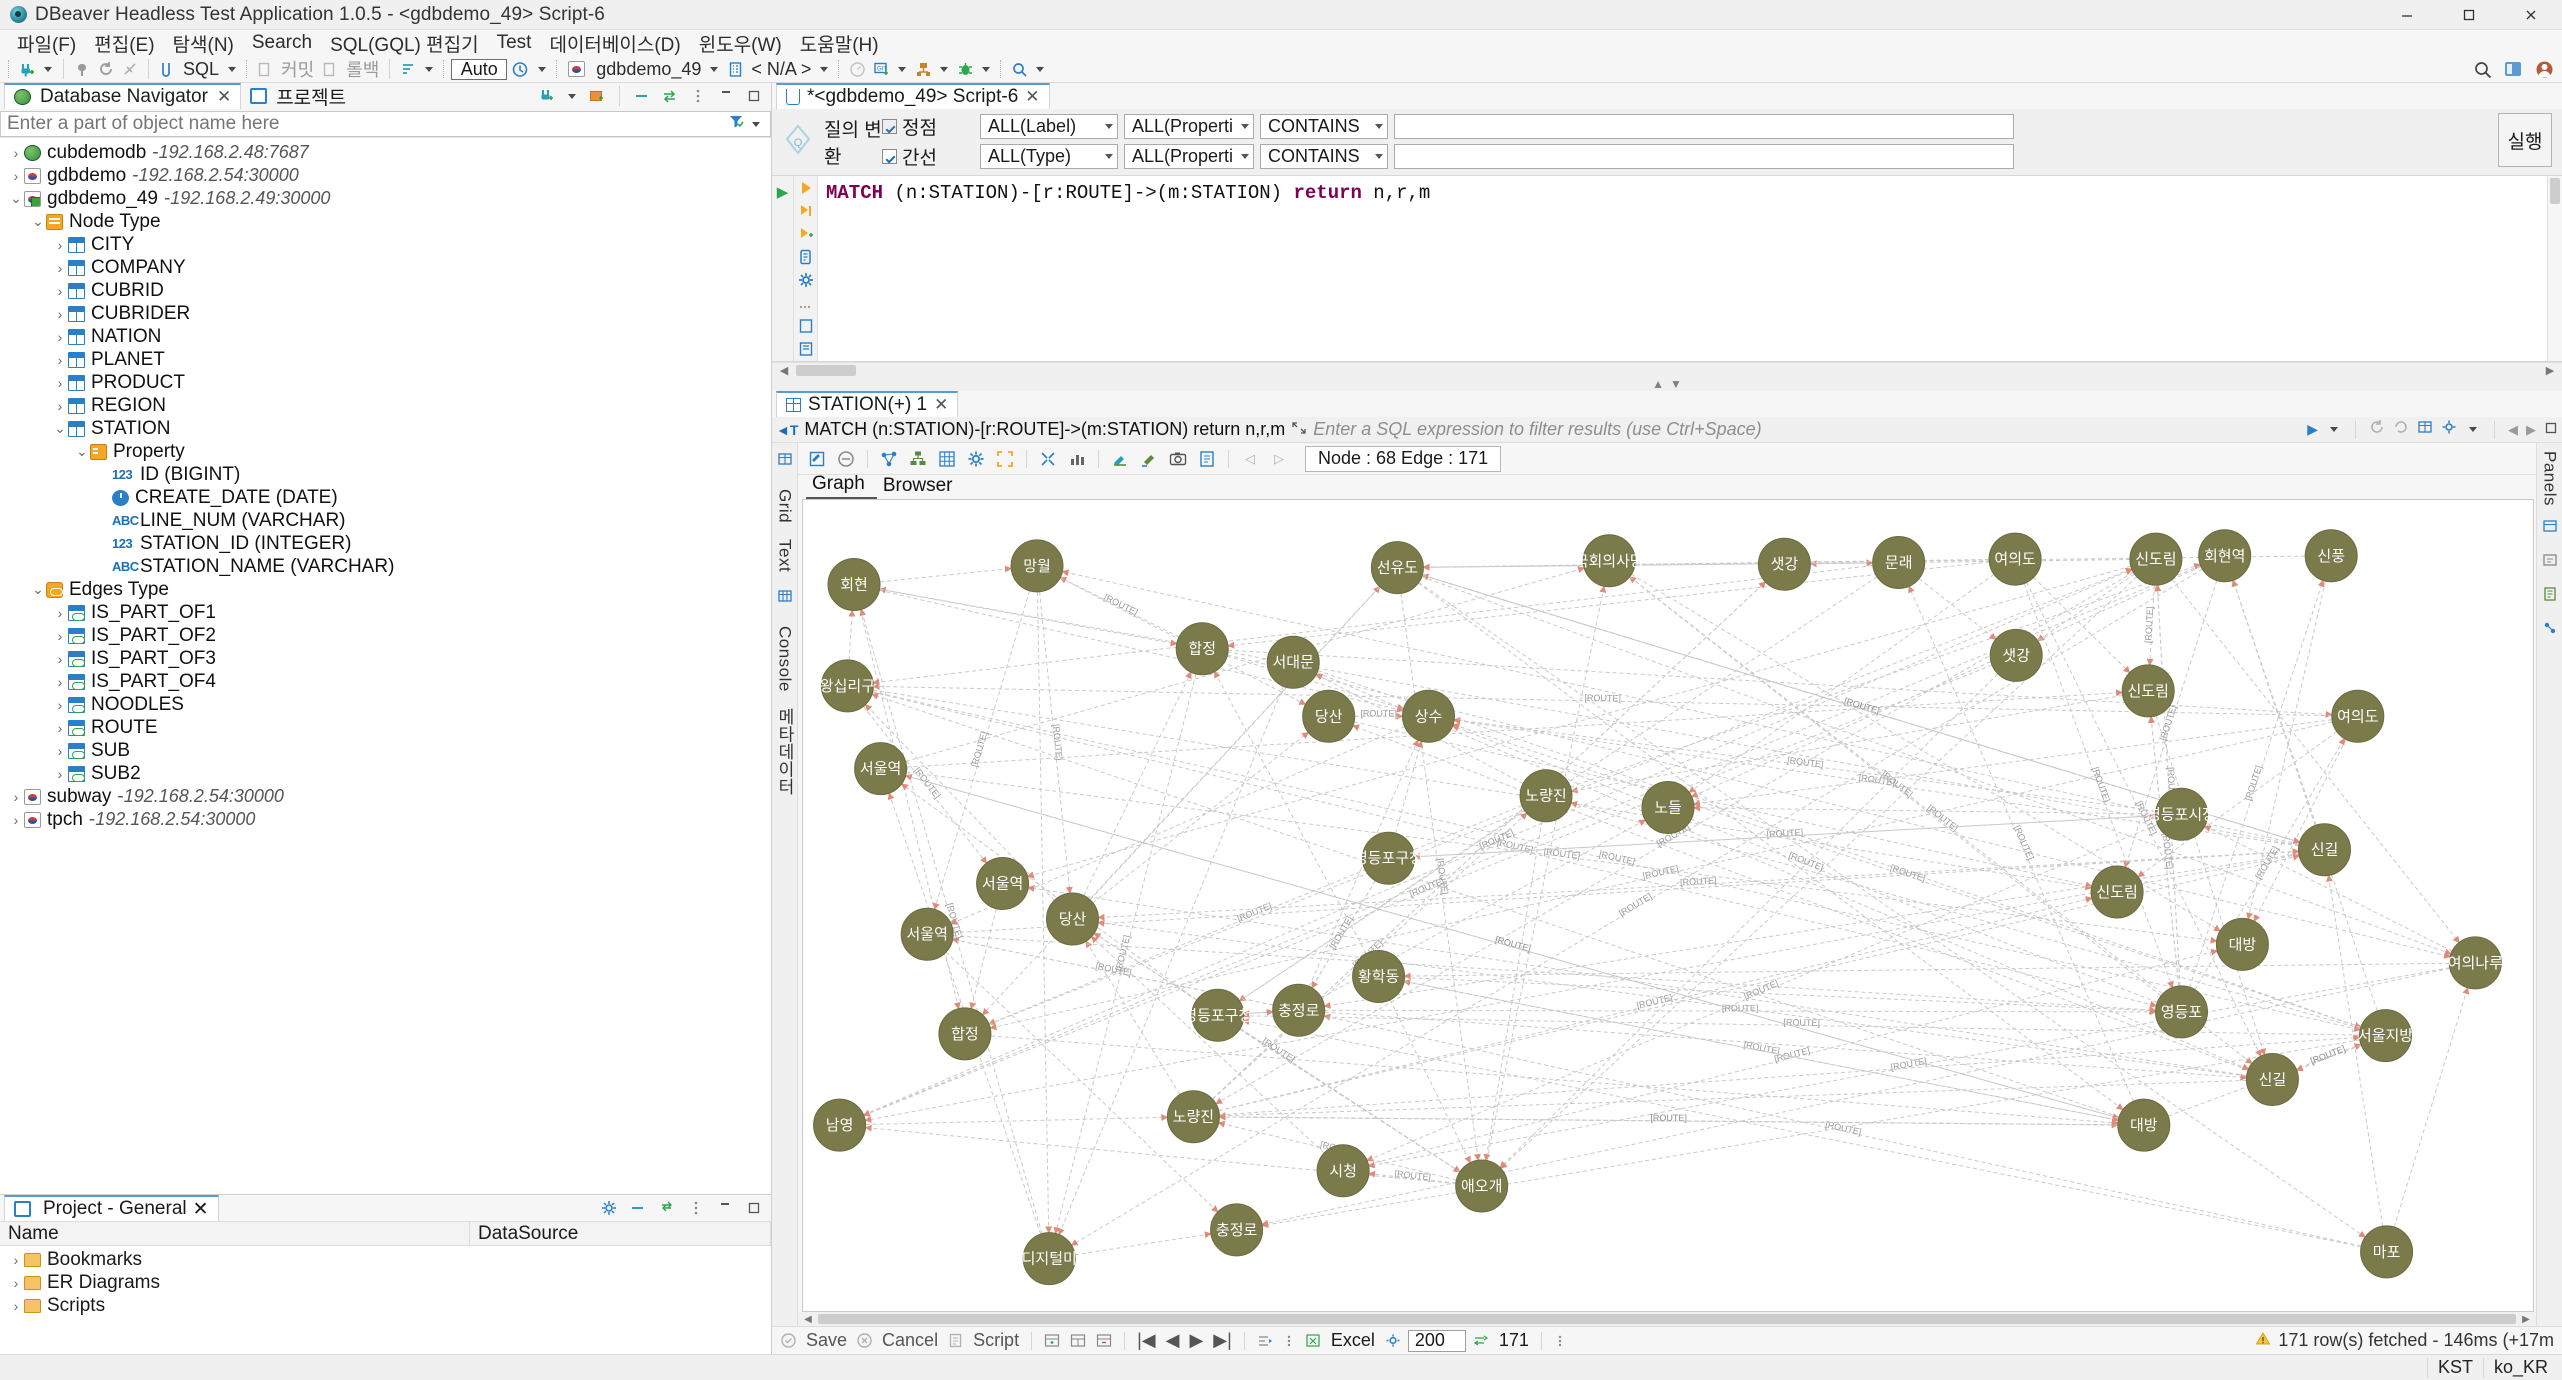 The height and width of the screenshot is (1380, 2562). Describe the element at coordinates (784, 752) in the screenshot. I see `side-tab-metadata-label: 메타데이터` at that location.